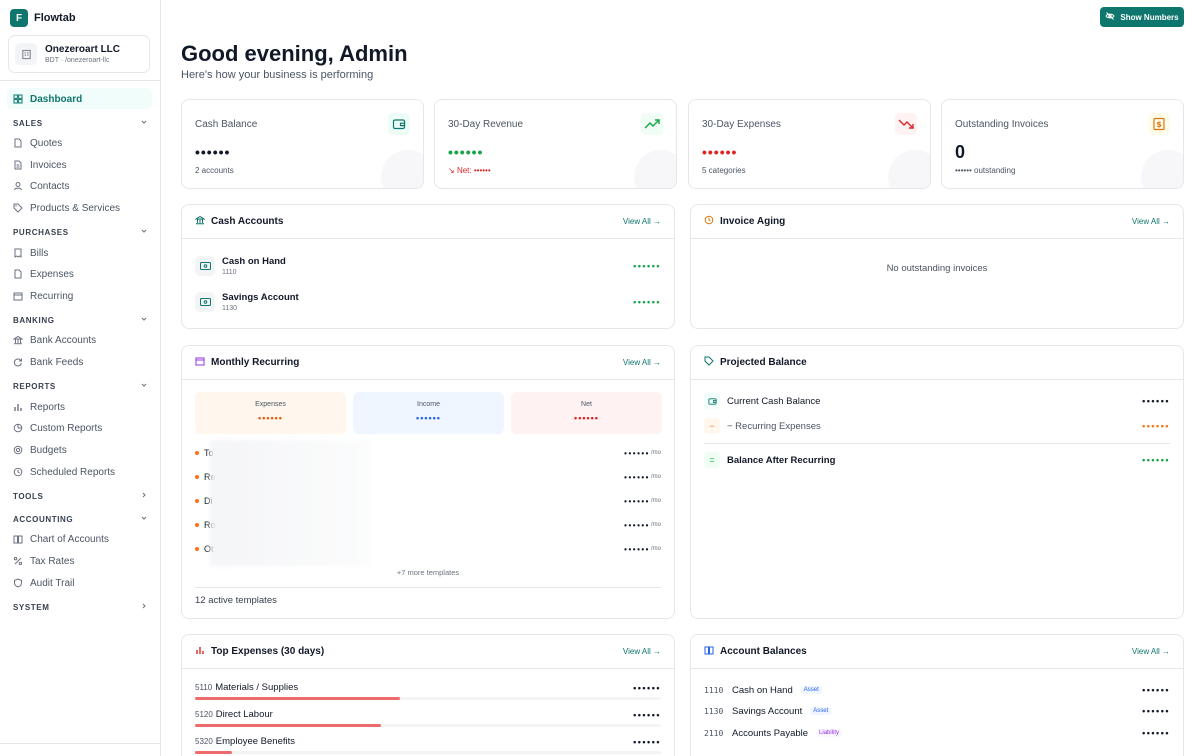  What do you see at coordinates (43, 583) in the screenshot?
I see `sidebar-item-audit-trail: Audit Trail` at bounding box center [43, 583].